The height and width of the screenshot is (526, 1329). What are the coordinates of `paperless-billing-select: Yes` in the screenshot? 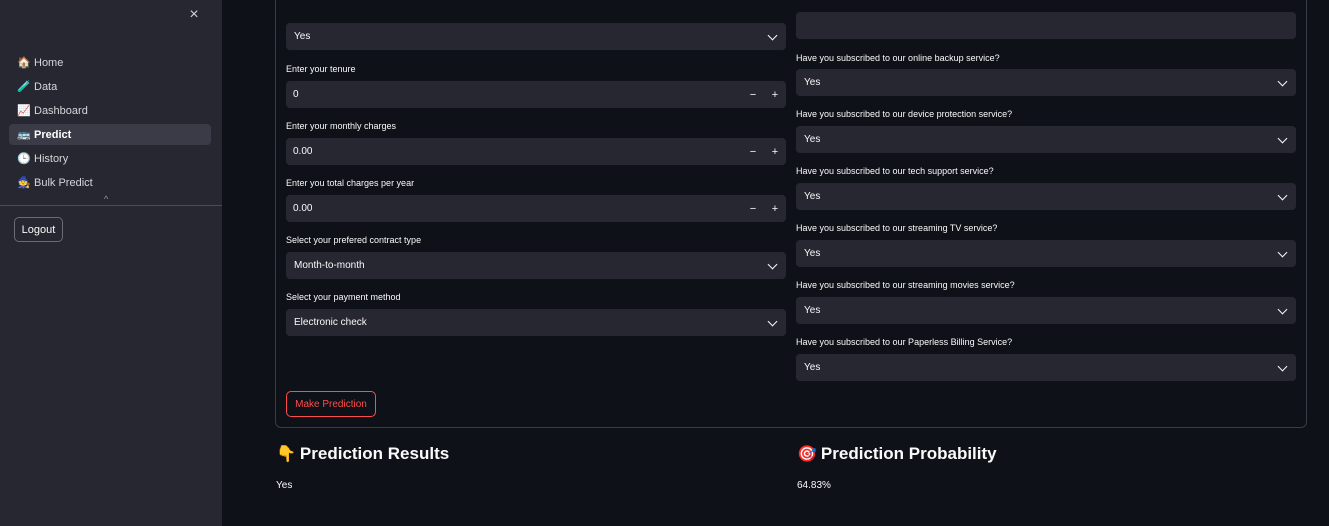 It's located at (1046, 367).